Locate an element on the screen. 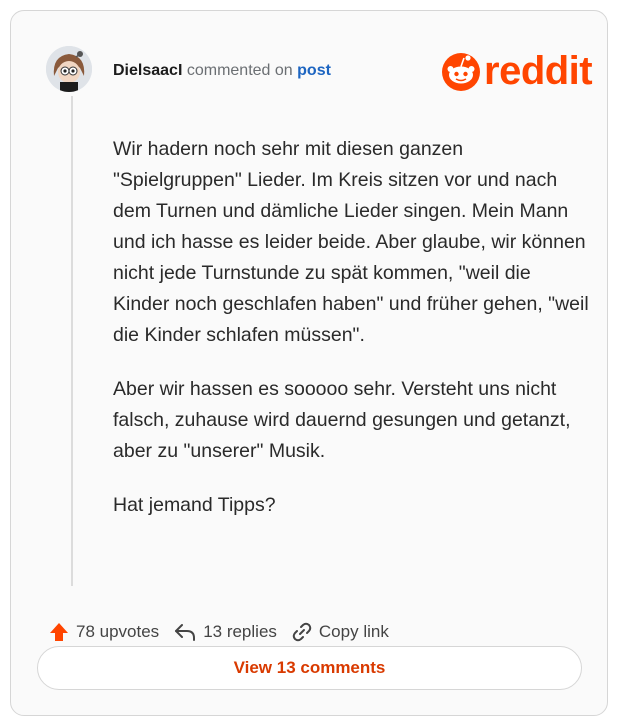 The image size is (620, 728). comment-actions: 78 upvotes 13 replies Copy link is located at coordinates (225, 632).